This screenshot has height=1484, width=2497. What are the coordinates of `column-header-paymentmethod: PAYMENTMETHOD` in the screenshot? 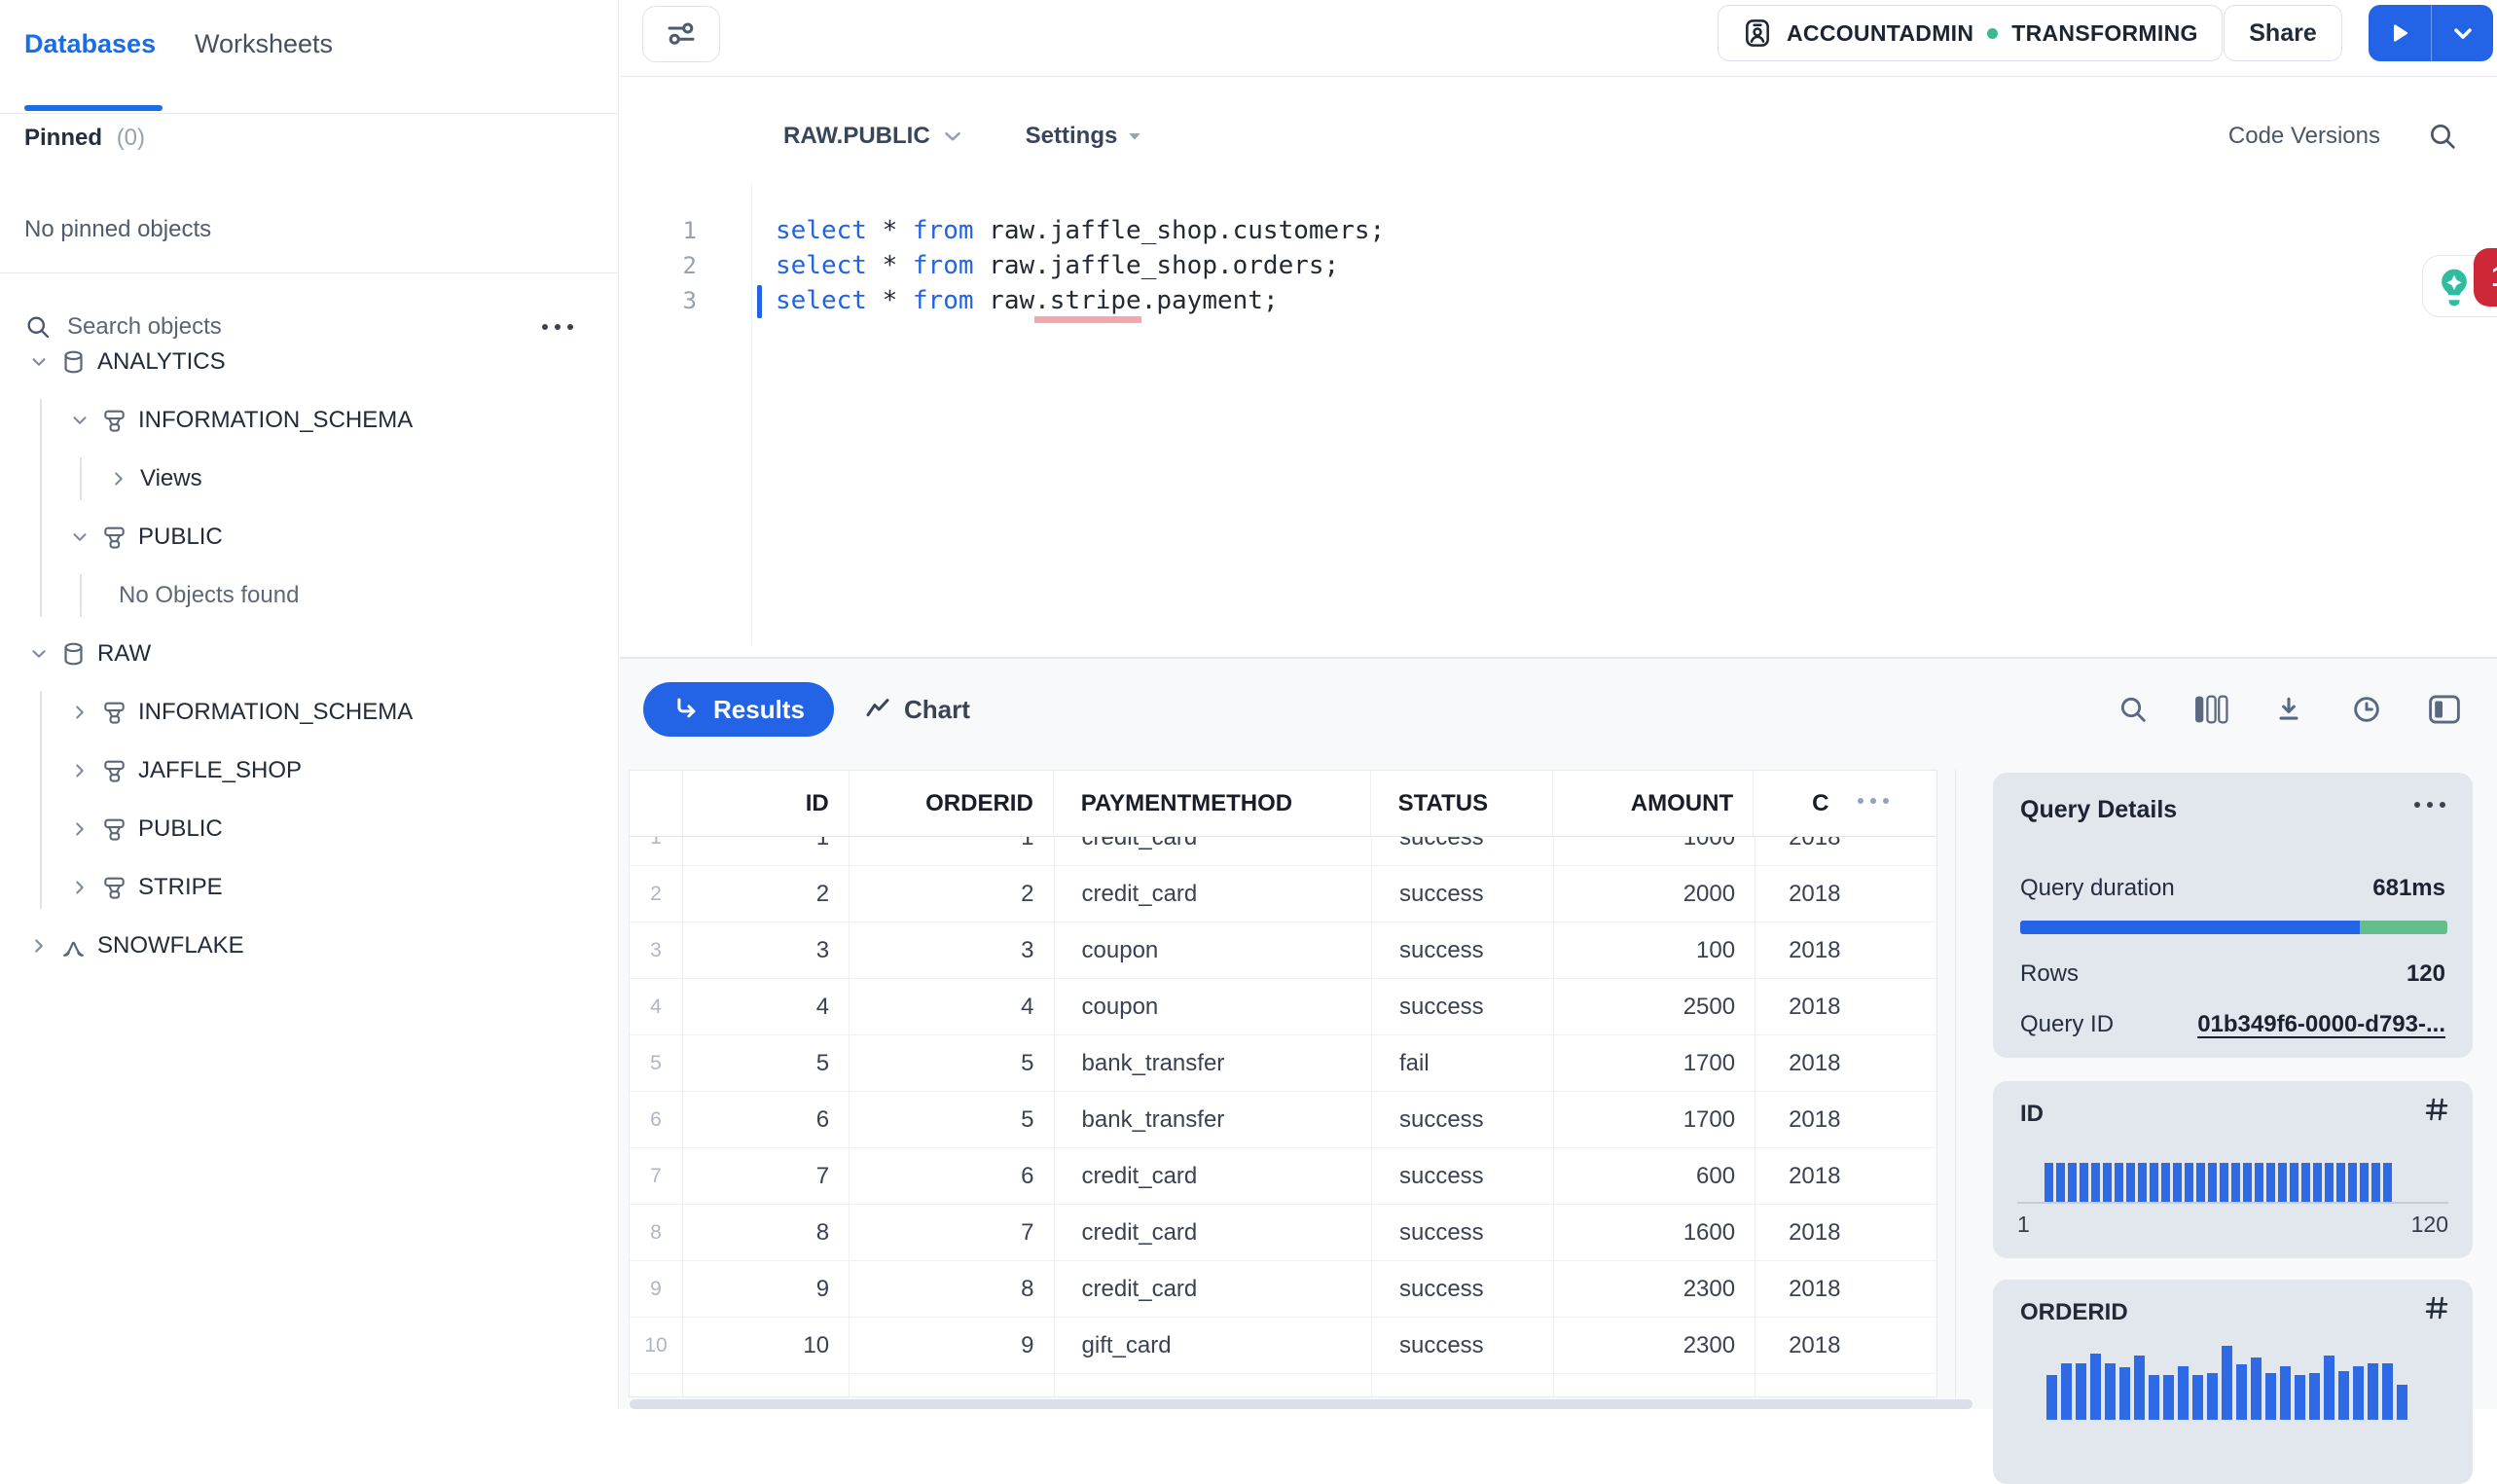 It's located at (1212, 804).